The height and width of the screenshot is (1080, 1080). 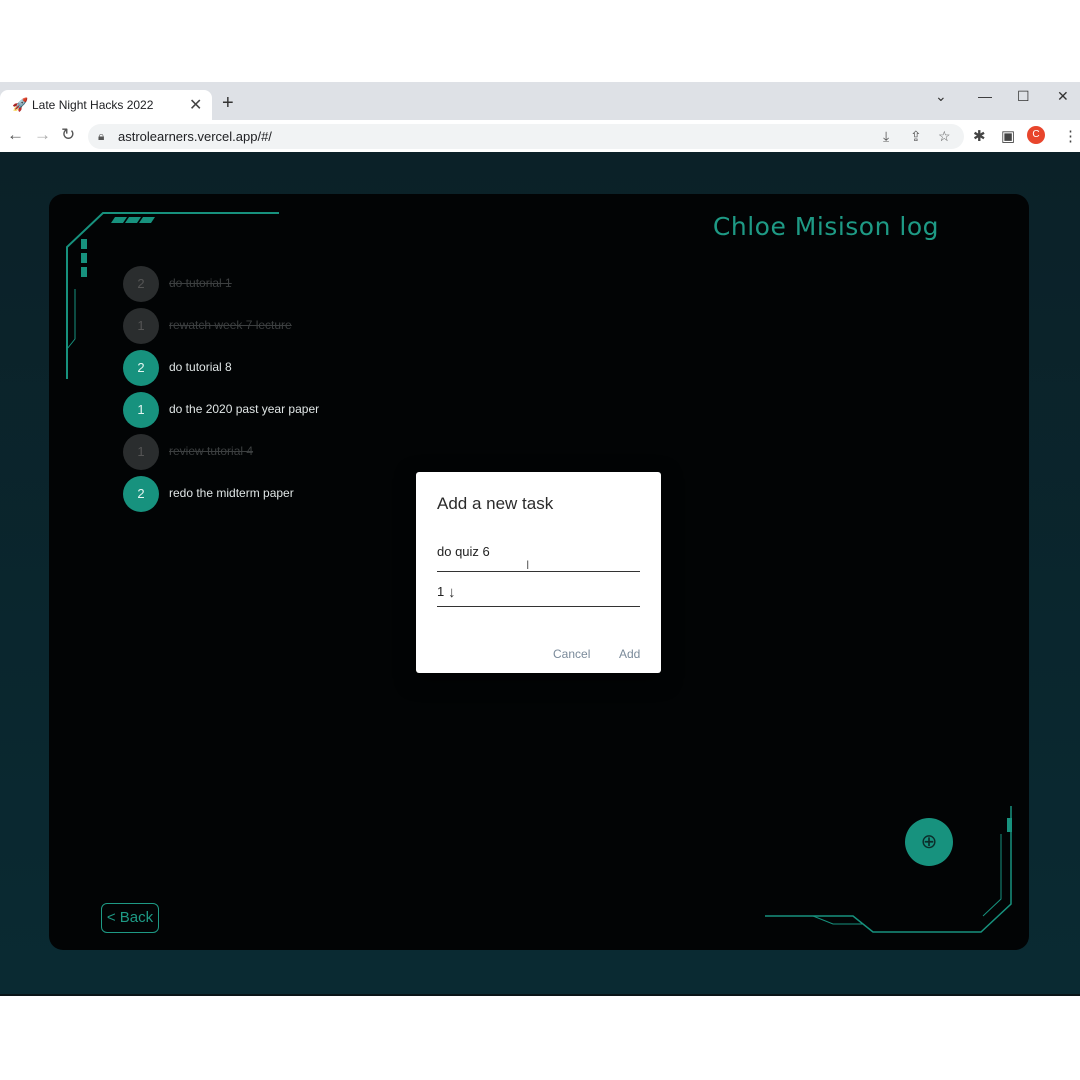 I want to click on tab-title: Late Night Hacks 2022, so click(x=93, y=105).